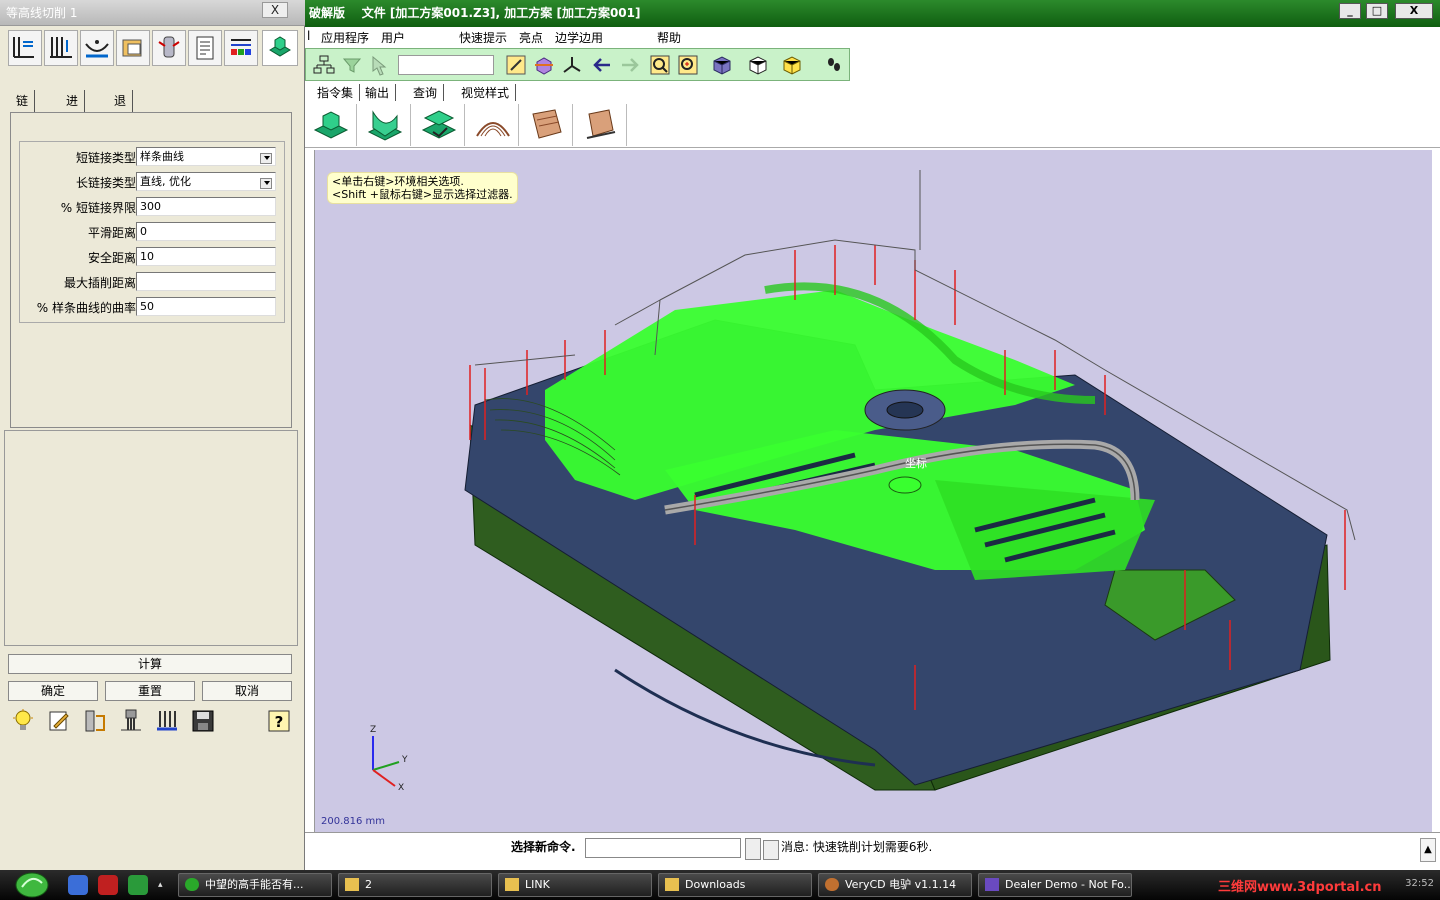 The height and width of the screenshot is (900, 1440). Describe the element at coordinates (722, 65) in the screenshot. I see `shaded-cube-icon` at that location.